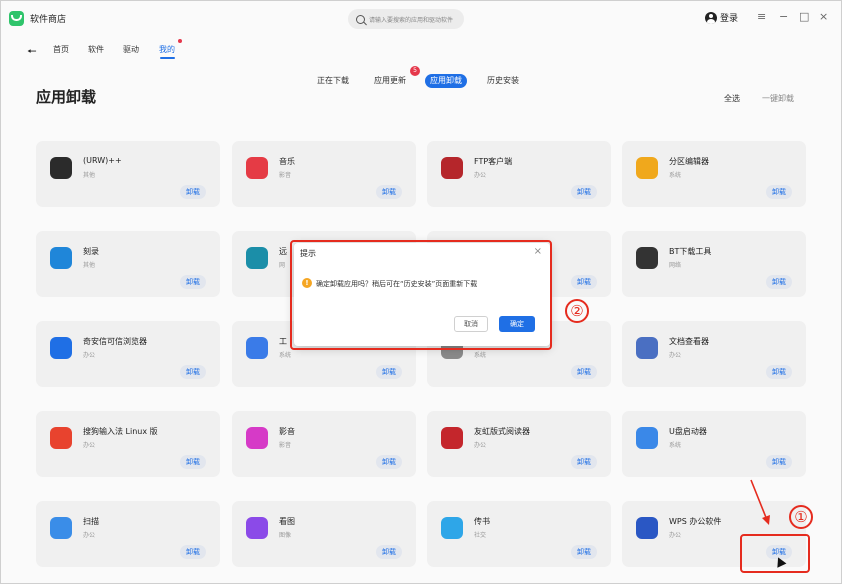 This screenshot has height=584, width=842. What do you see at coordinates (760, 502) in the screenshot?
I see `annotation-arrow` at bounding box center [760, 502].